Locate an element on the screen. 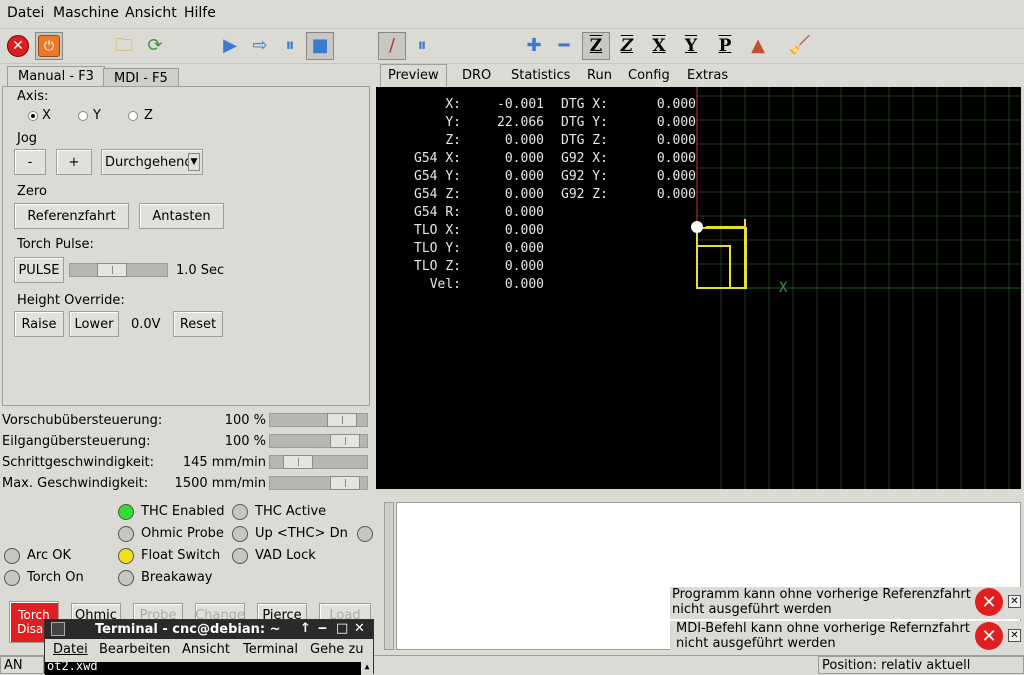  zoom-in-icon: ✚ is located at coordinates (534, 45).